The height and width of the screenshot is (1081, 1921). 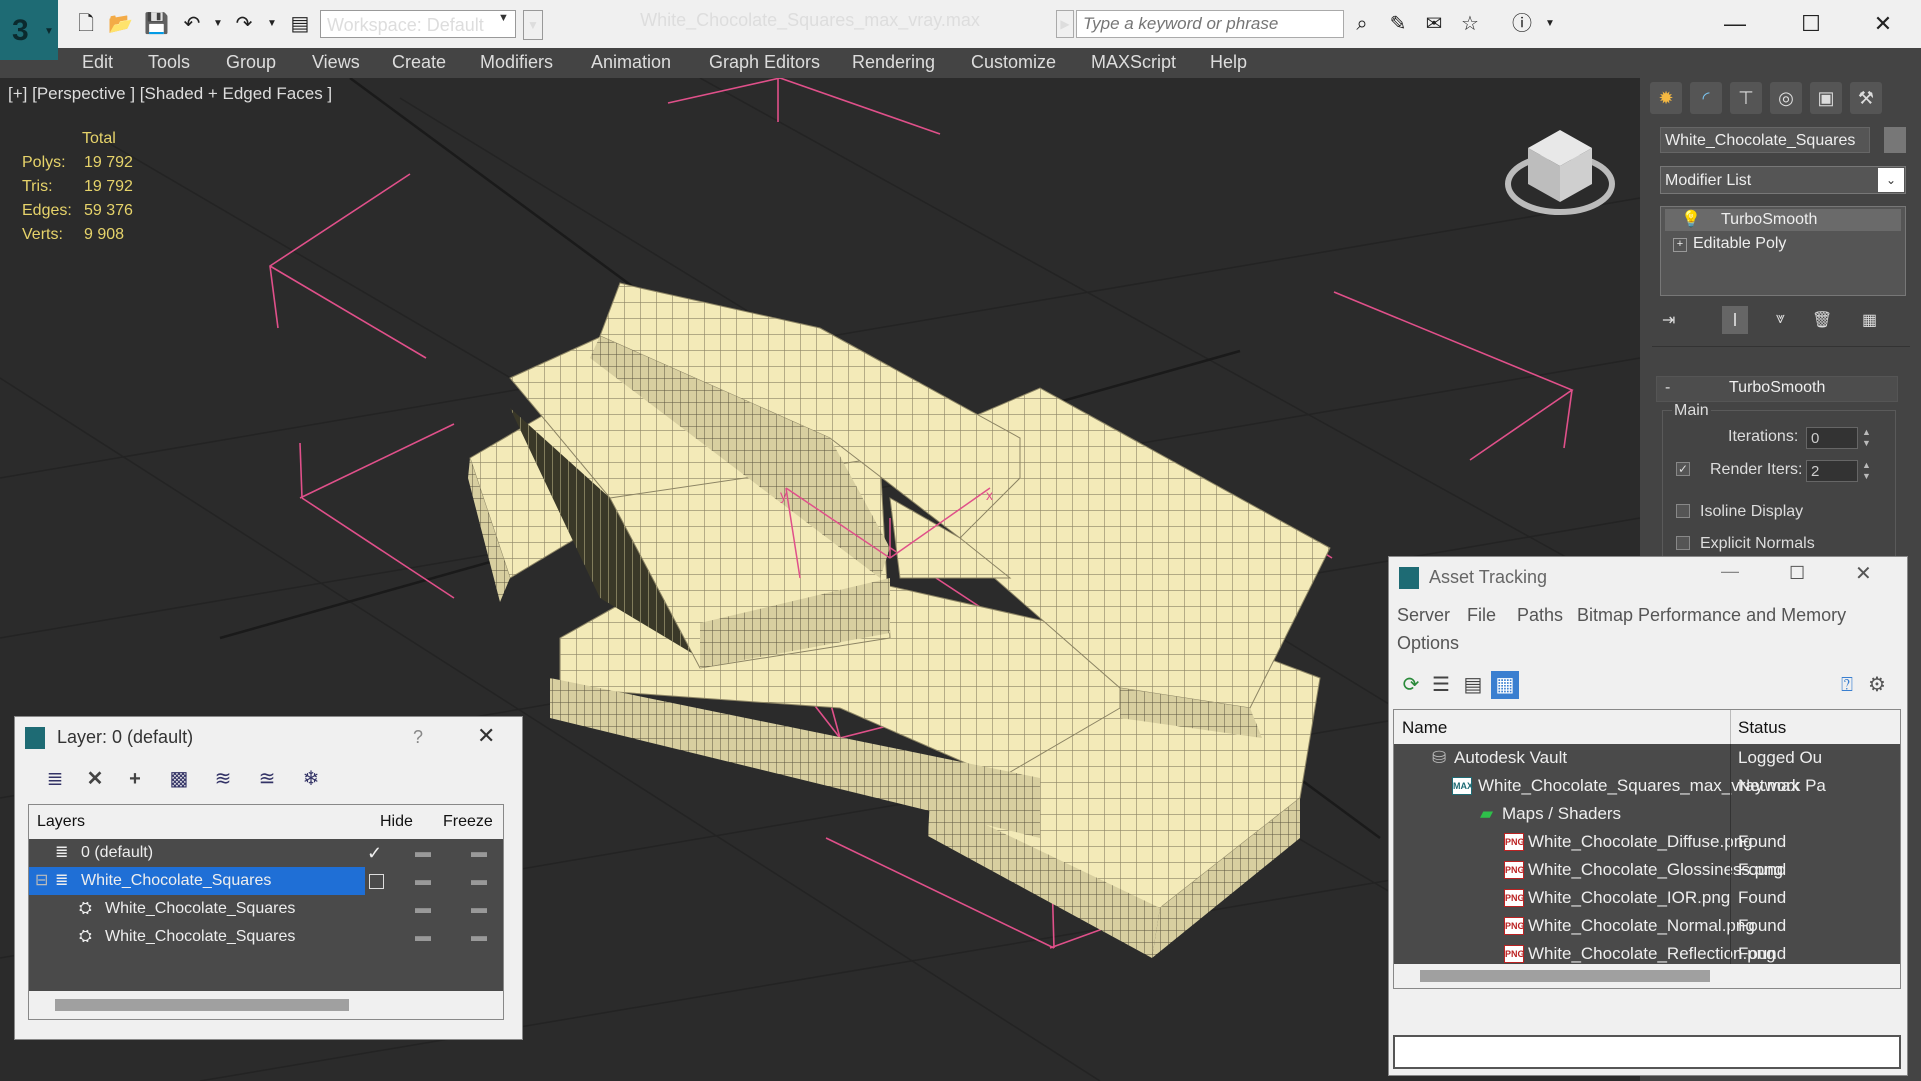 I want to click on modify-tab-icon: ◜, so click(x=1706, y=98).